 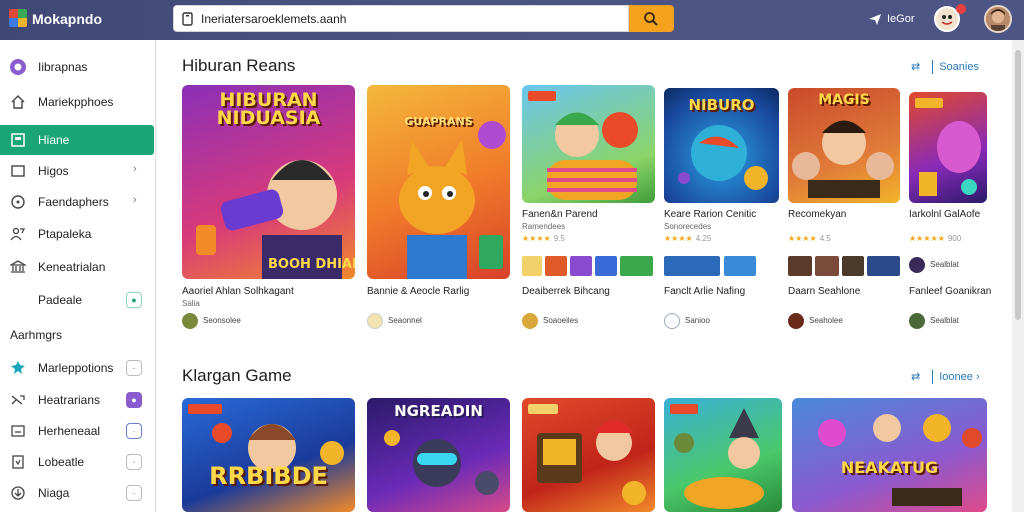 I want to click on game-card-image: GUAPRANS, so click(x=438, y=182).